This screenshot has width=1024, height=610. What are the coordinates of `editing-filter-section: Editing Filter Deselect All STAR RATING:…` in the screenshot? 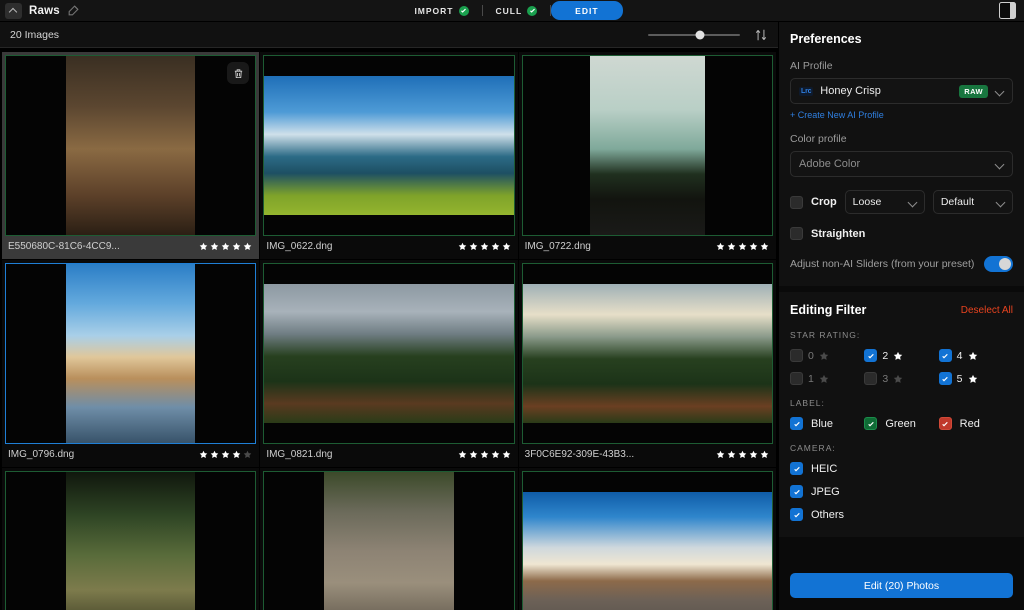 It's located at (901, 414).